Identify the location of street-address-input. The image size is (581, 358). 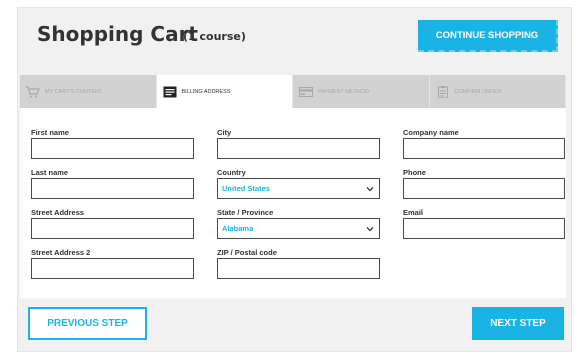
(112, 228).